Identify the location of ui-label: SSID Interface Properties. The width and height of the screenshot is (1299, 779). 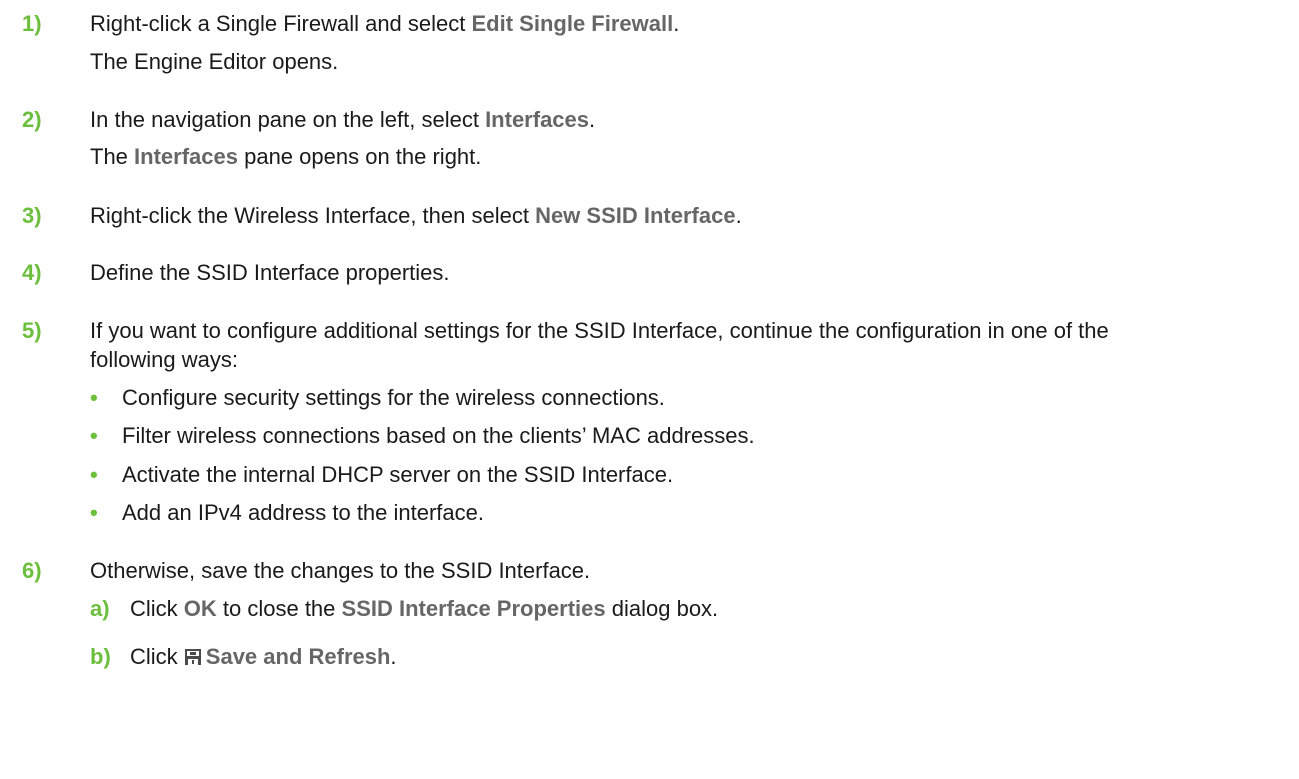
(473, 608).